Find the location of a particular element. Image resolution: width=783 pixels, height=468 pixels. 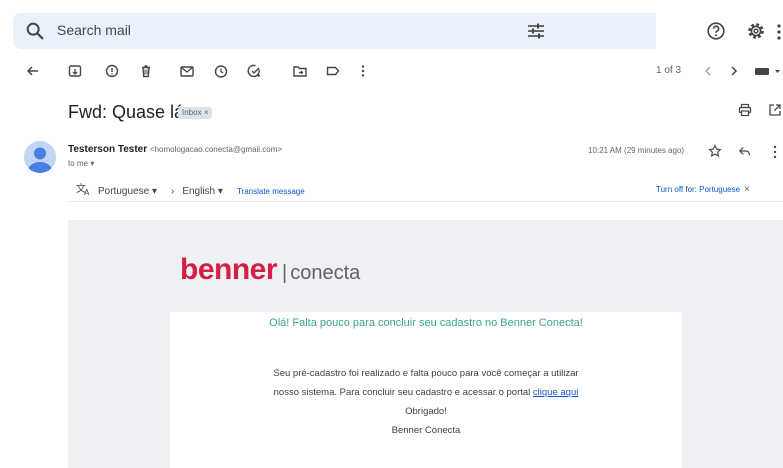

message-more-icon is located at coordinates (775, 152).